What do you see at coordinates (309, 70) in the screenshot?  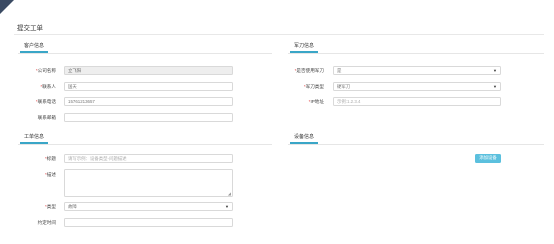 I see `use-knife-label: *是否使用军刀` at bounding box center [309, 70].